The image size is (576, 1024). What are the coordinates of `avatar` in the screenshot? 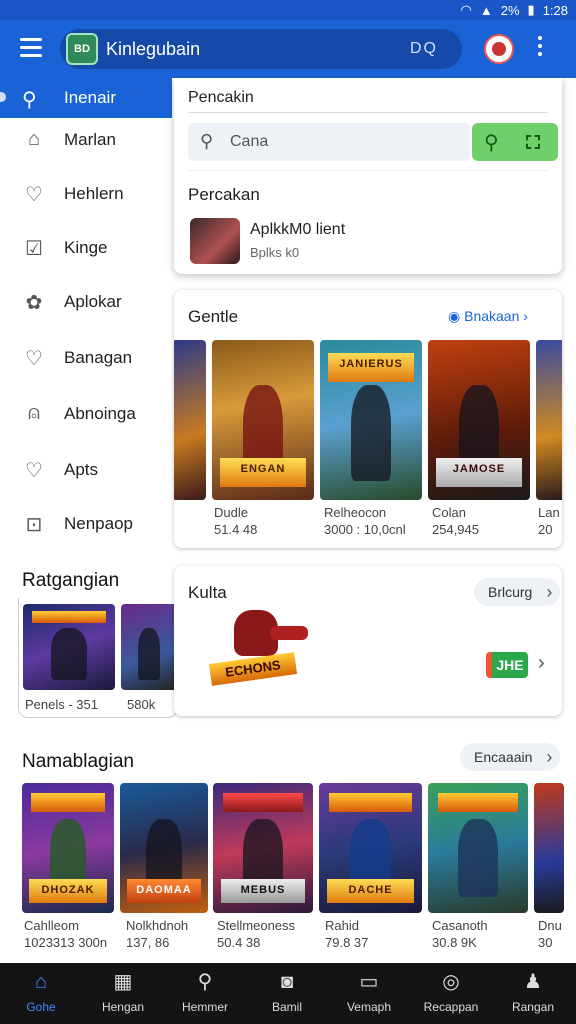 It's located at (499, 49).